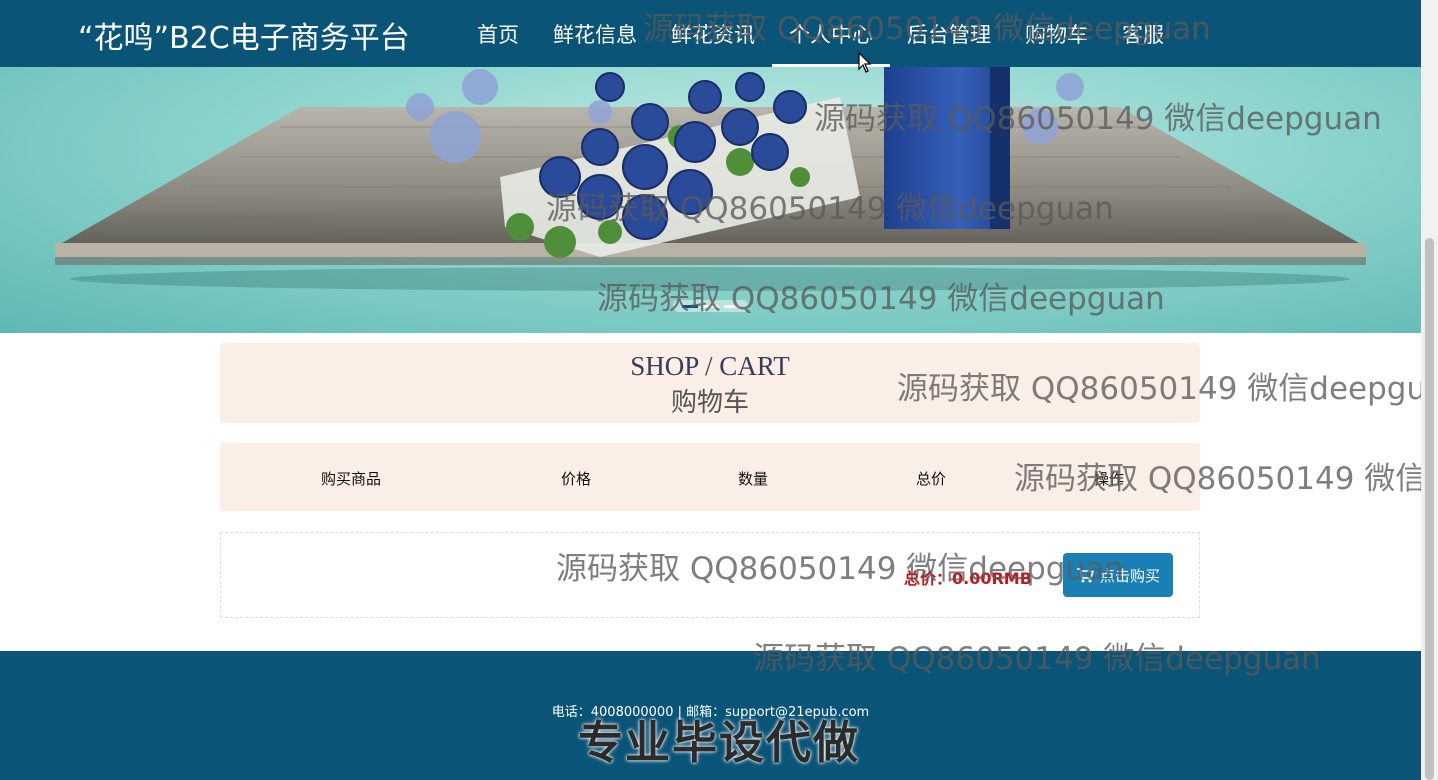  I want to click on nav-flower-info: 鲜花信息, so click(595, 33).